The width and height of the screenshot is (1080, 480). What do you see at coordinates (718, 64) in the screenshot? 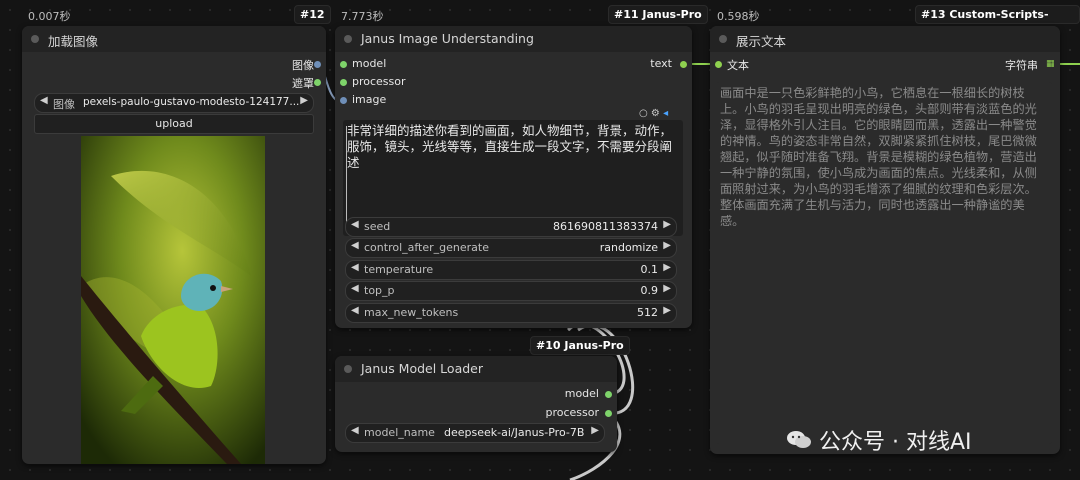
I see `input-text-port` at bounding box center [718, 64].